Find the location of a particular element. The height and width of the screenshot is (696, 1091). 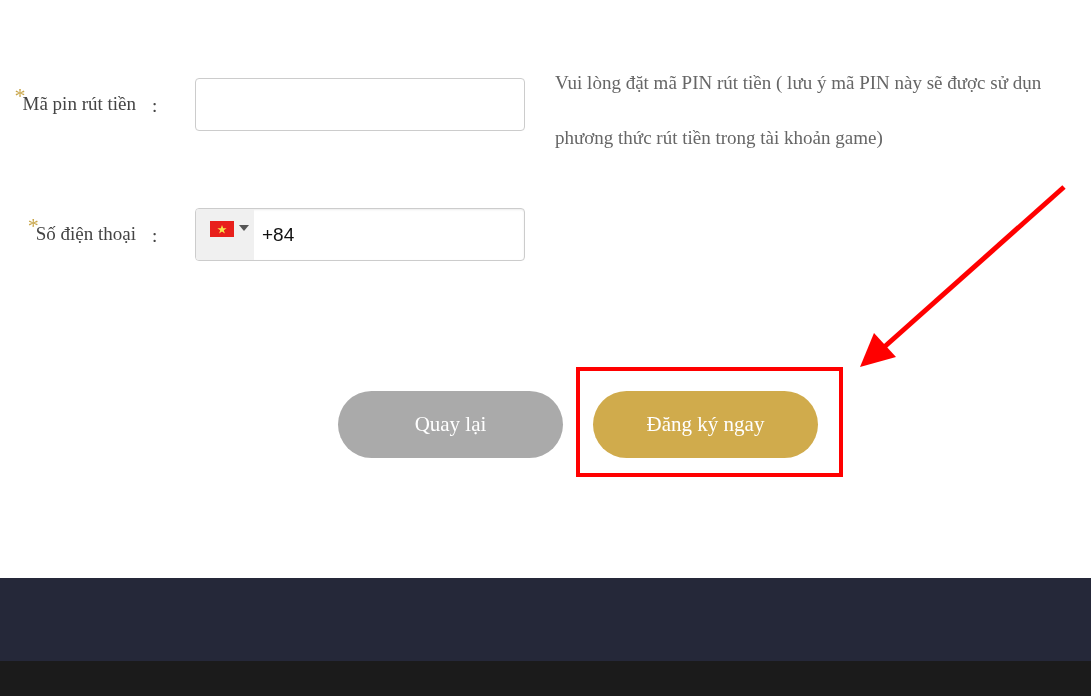

flag-icon is located at coordinates (222, 229).